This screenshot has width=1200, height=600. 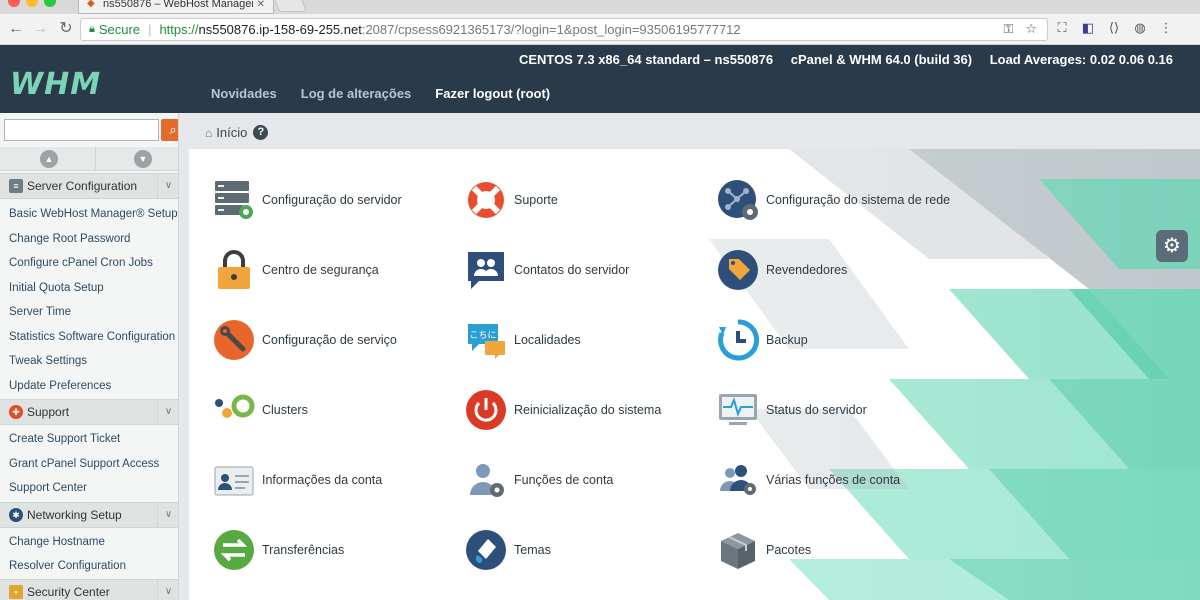 I want to click on tile-resellers: Revendedores, so click(x=837, y=270).